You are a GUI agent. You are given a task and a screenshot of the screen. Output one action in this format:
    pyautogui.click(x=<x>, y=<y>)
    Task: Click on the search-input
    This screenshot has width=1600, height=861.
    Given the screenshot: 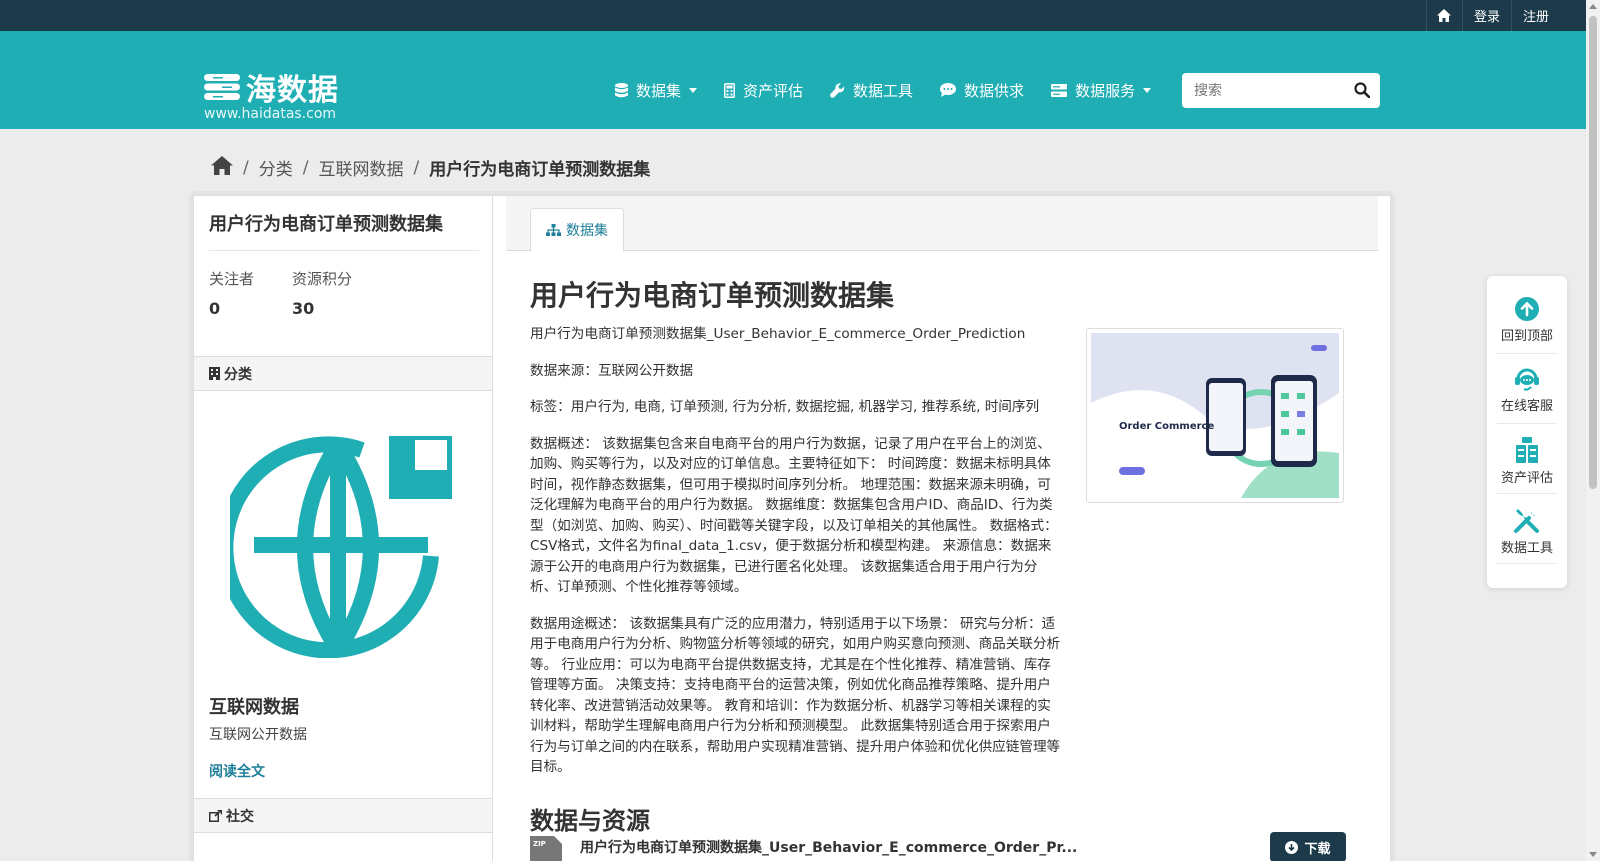 What is the action you would take?
    pyautogui.click(x=1257, y=90)
    